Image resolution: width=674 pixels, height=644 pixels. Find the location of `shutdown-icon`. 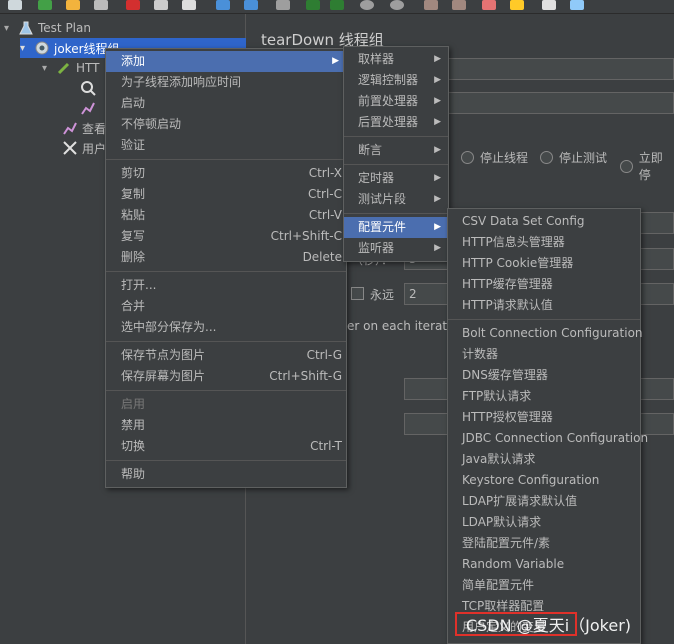

shutdown-icon is located at coordinates (397, 5).